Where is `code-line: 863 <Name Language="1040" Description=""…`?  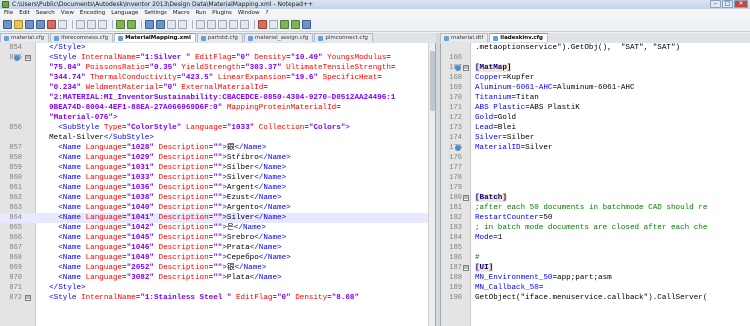 code-line: 863 <Name Language="1040" Description=""… is located at coordinates (217, 208).